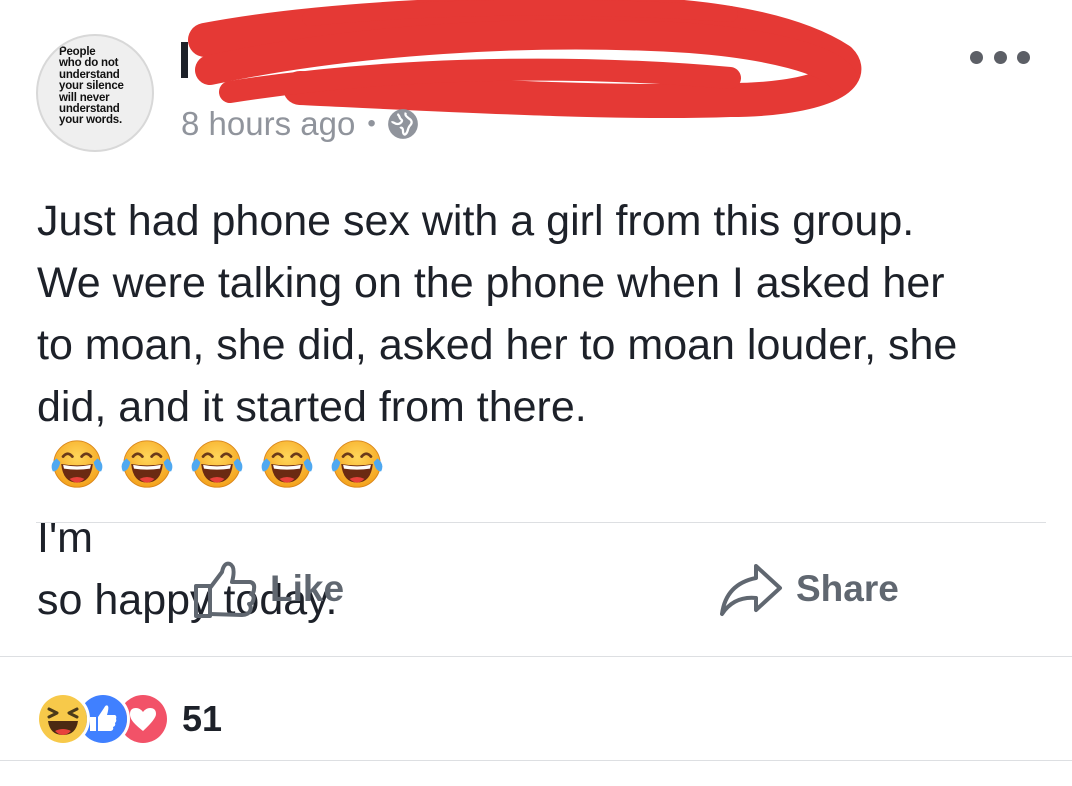  I want to click on reactions-summary: 51, so click(129, 719).